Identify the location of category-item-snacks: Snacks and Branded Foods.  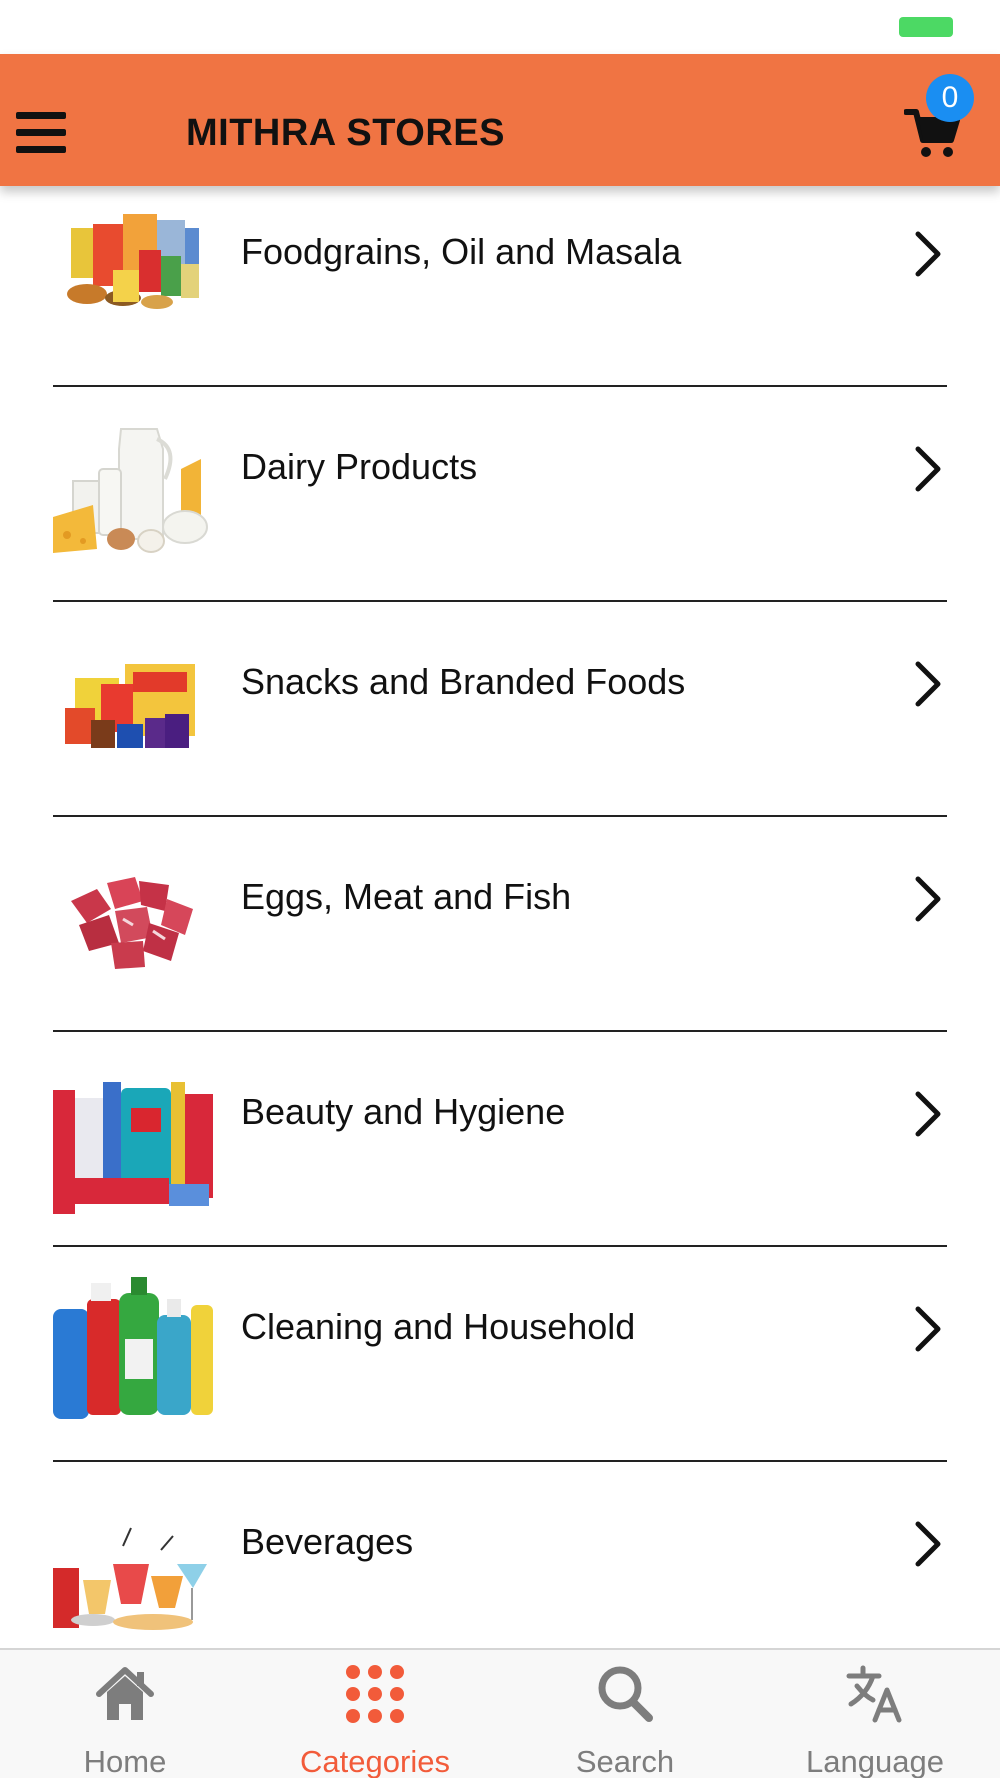
(500, 709).